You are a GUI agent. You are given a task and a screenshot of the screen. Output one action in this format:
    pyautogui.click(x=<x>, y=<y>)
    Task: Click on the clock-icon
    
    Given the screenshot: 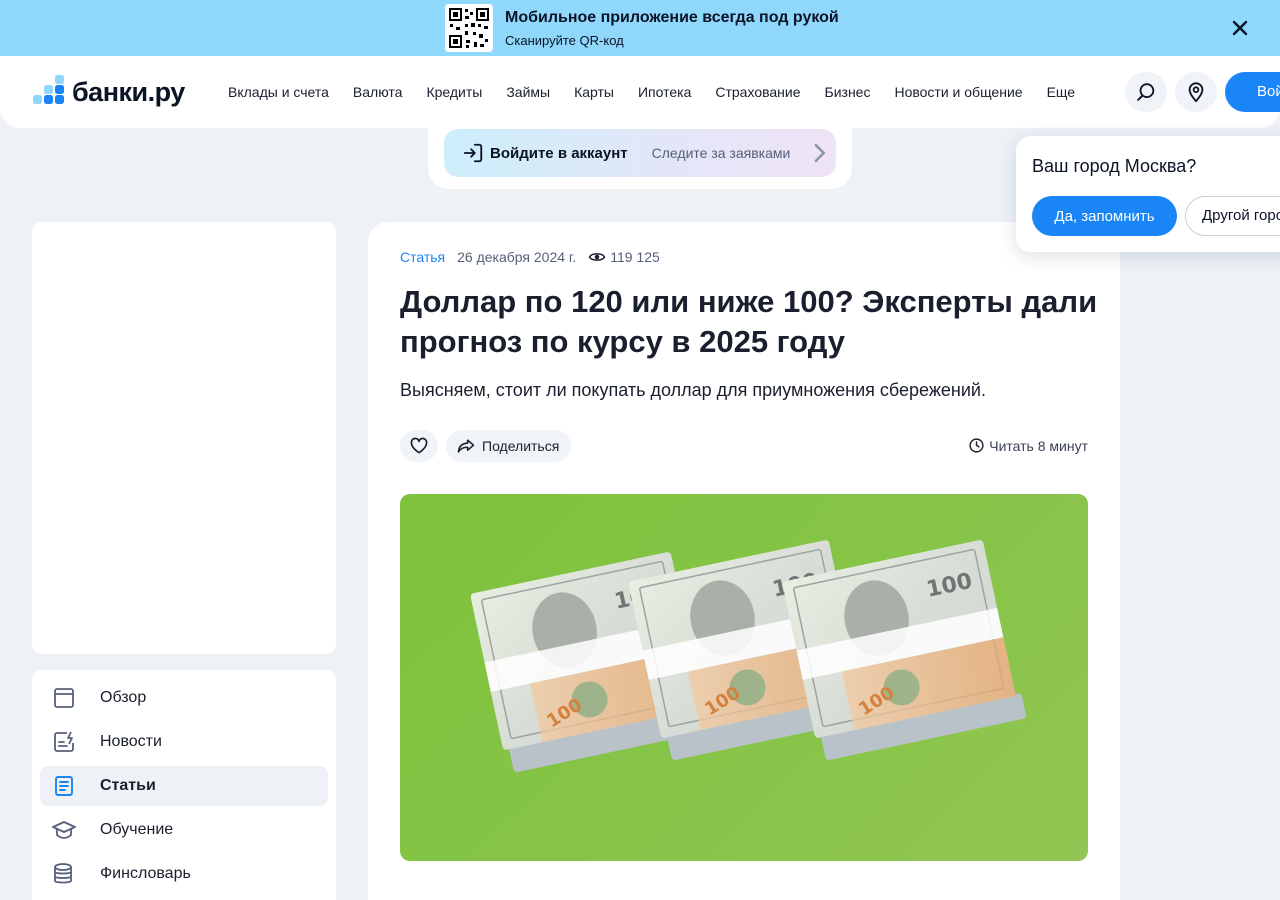 What is the action you would take?
    pyautogui.click(x=976, y=445)
    